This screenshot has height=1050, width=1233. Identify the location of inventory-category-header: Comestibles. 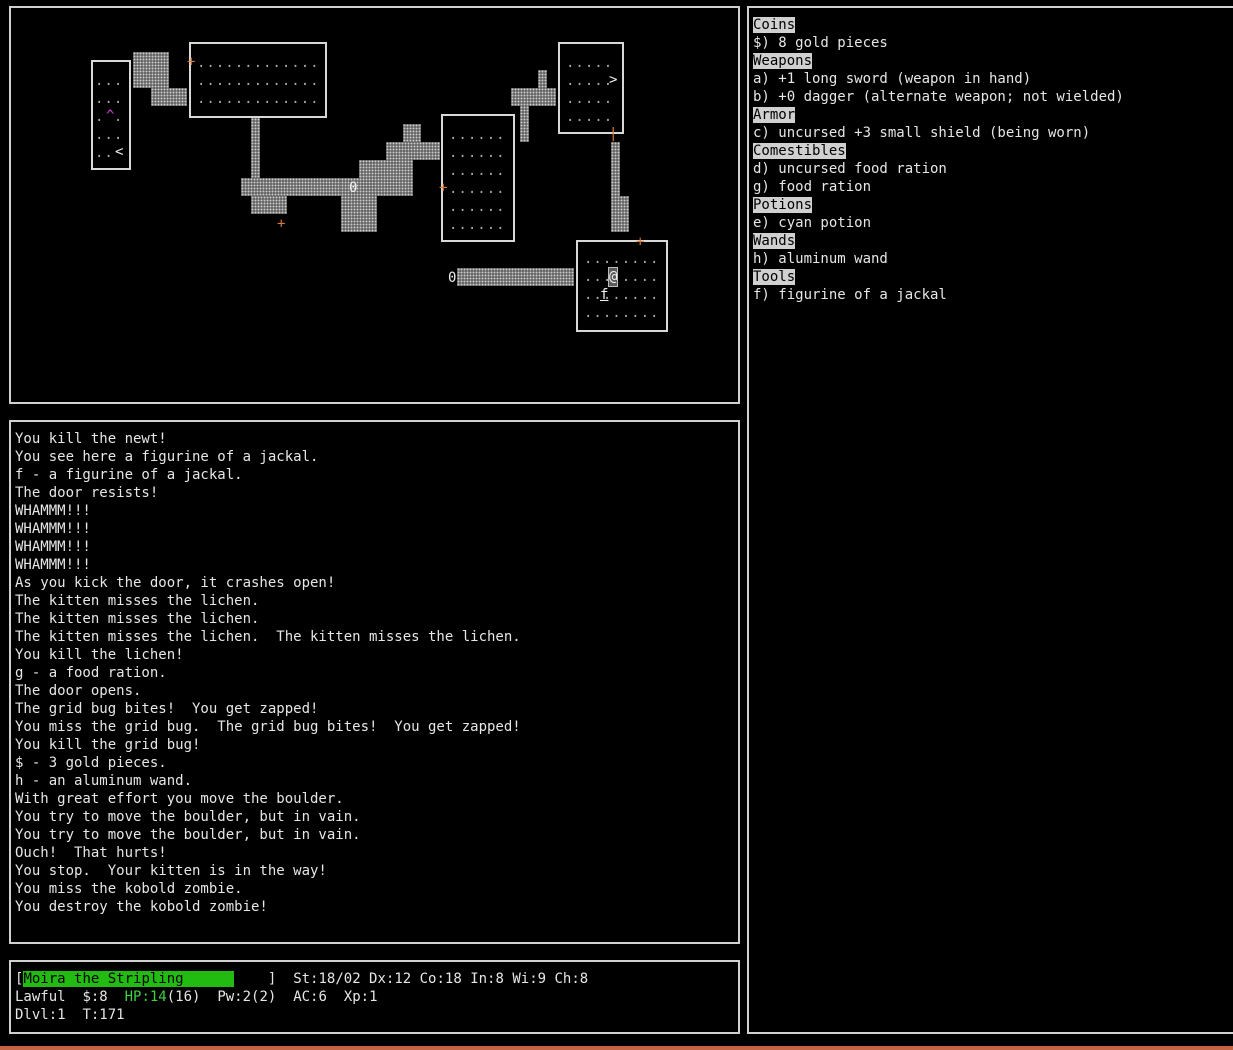
(799, 151).